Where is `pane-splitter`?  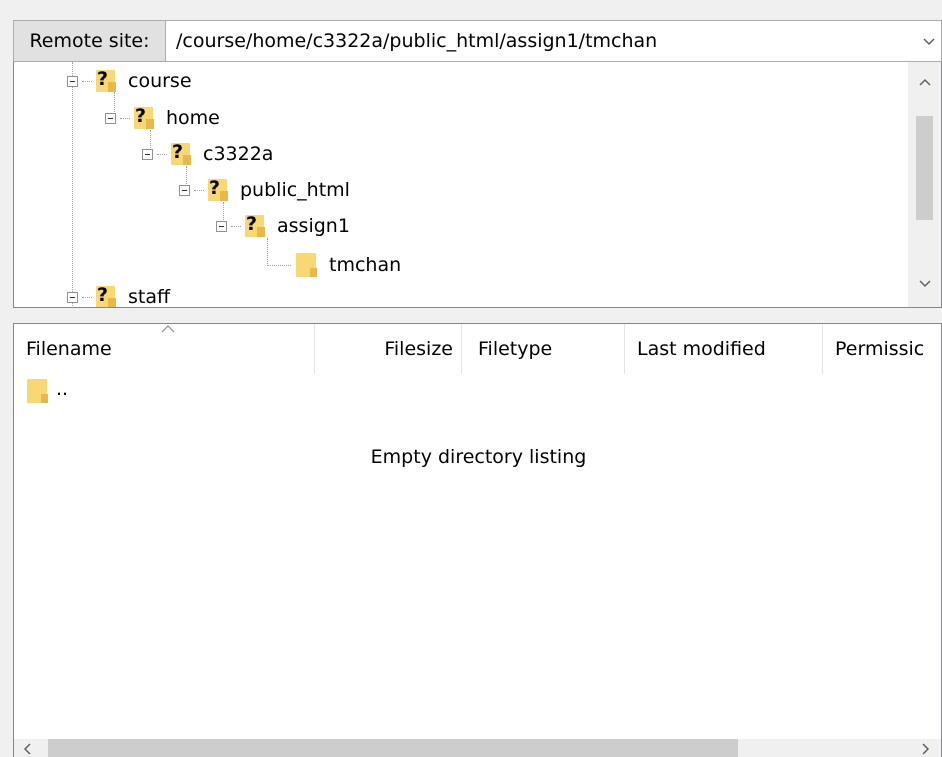
pane-splitter is located at coordinates (477, 315).